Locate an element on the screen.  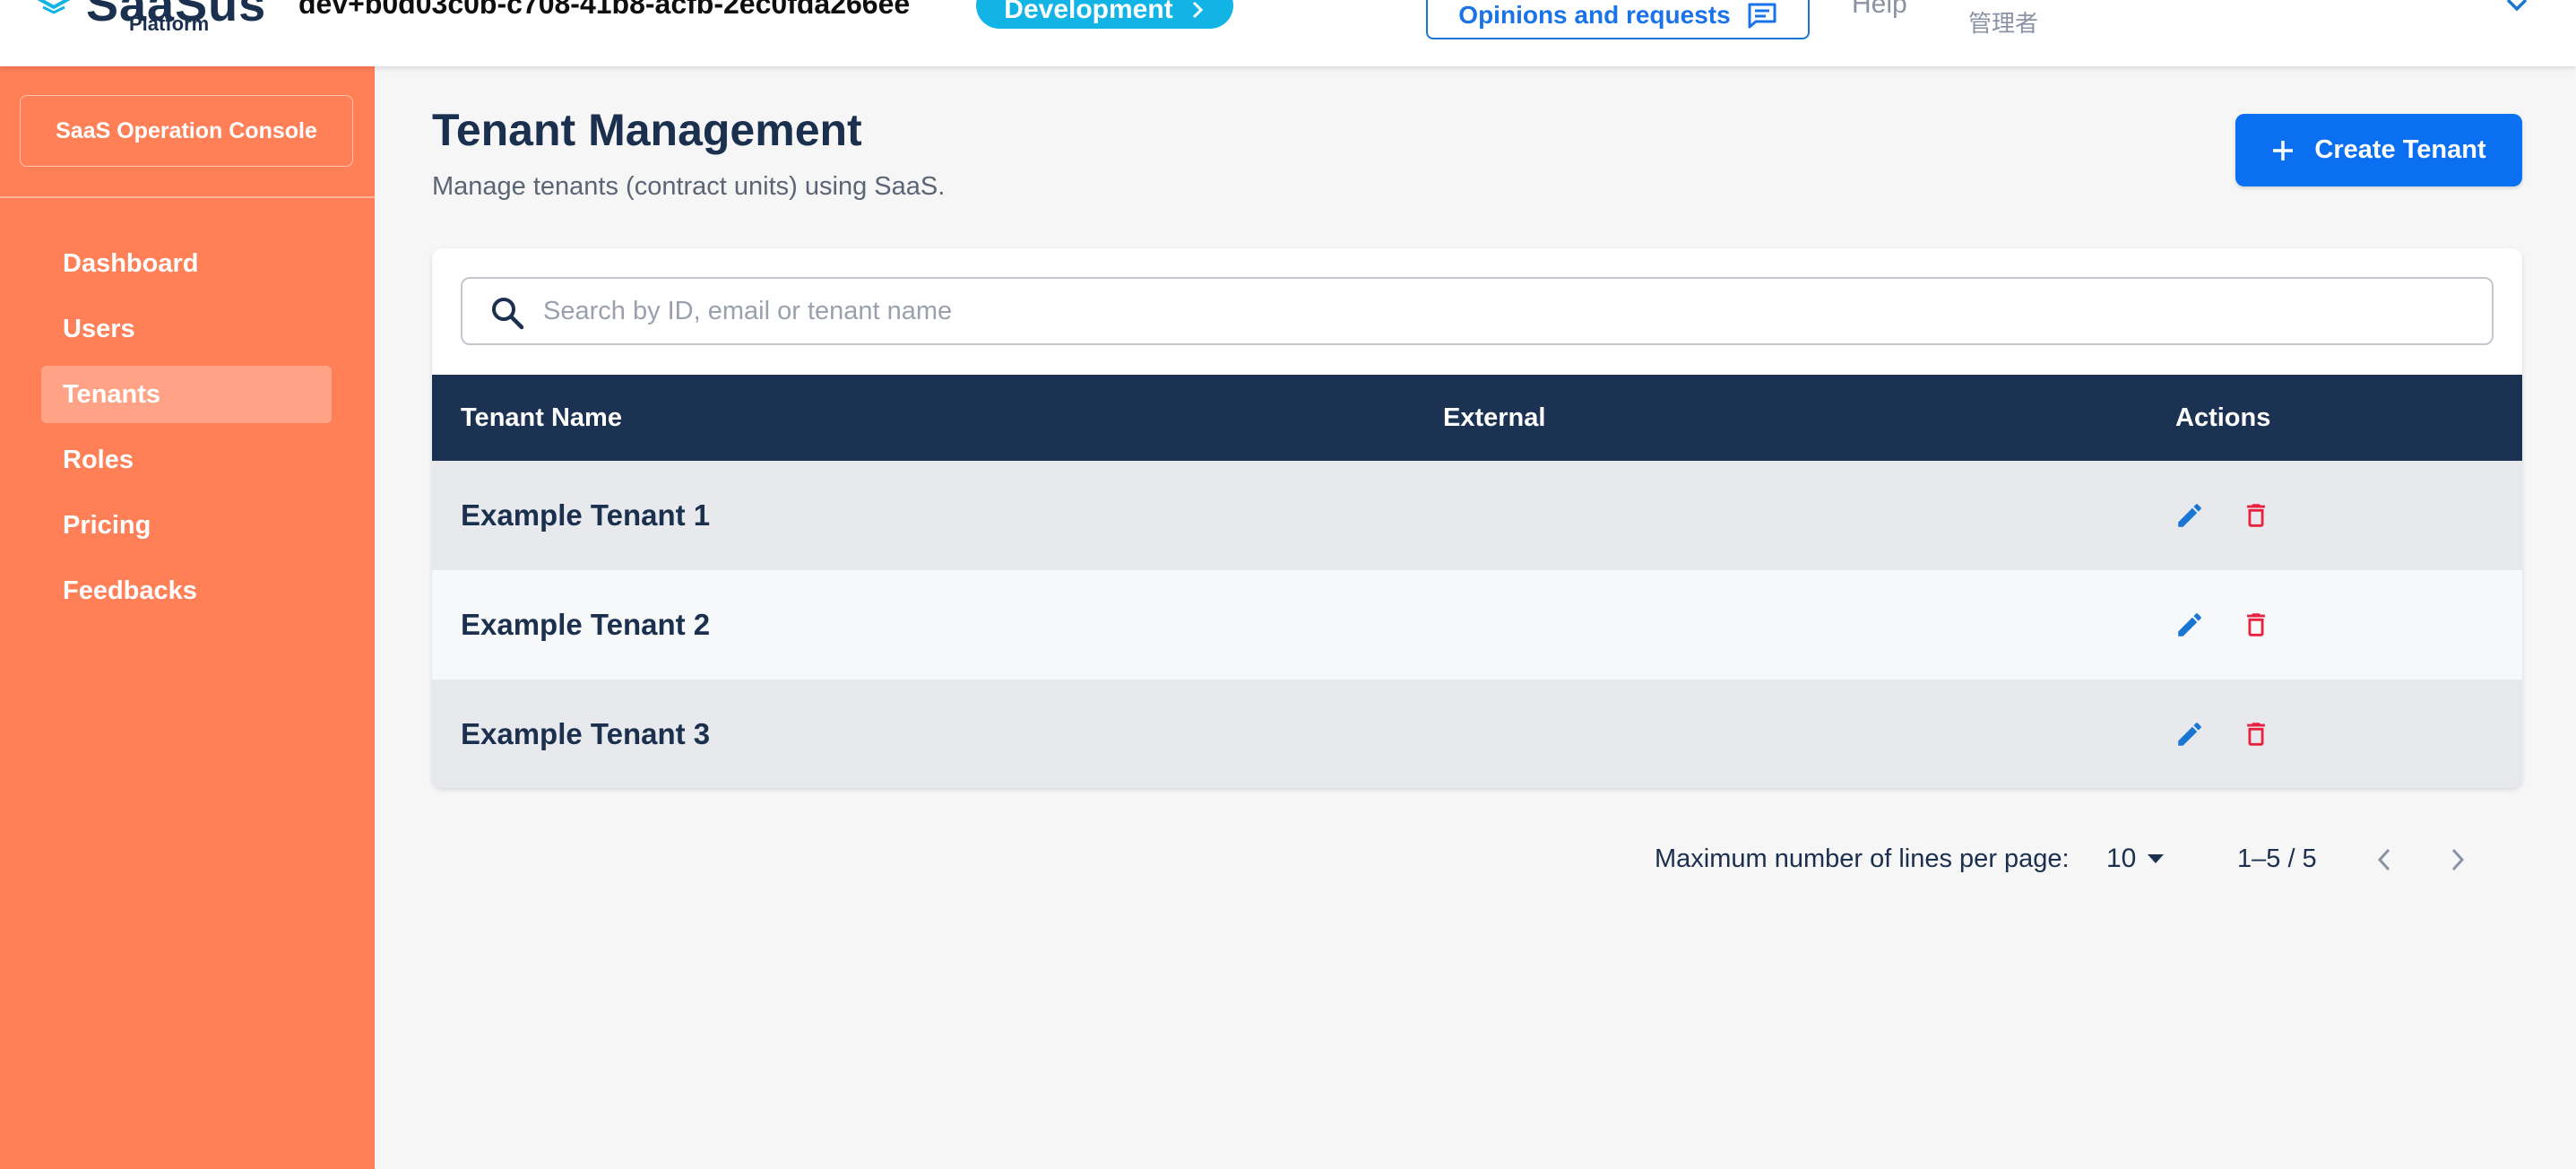
search-input is located at coordinates (1506, 311).